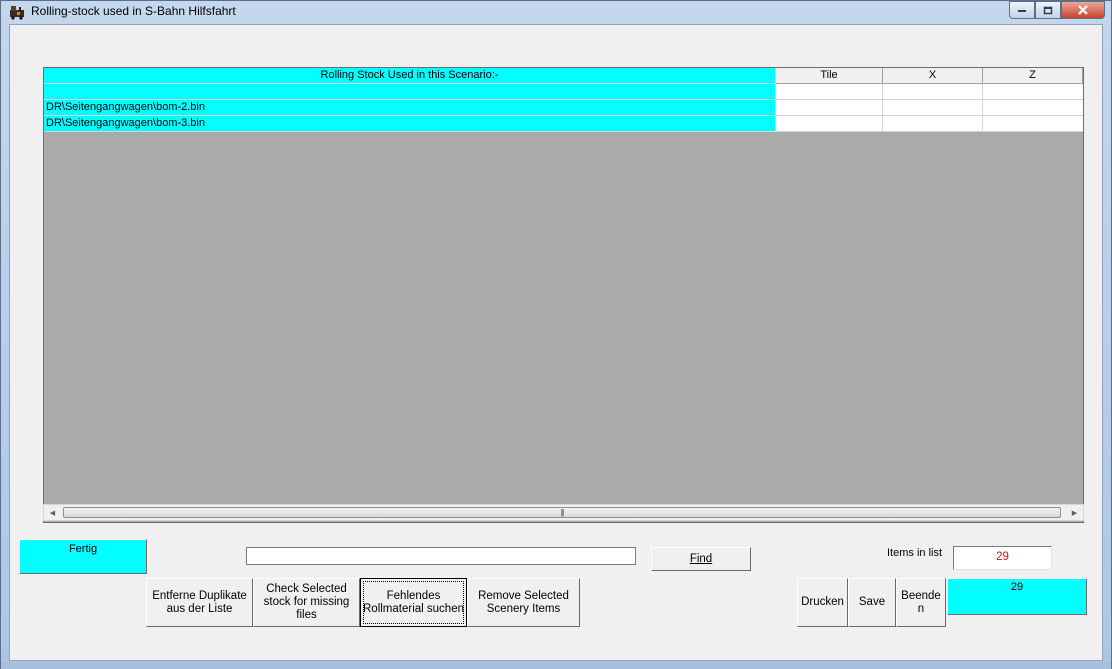 The width and height of the screenshot is (1112, 669). I want to click on window-bottom-border, so click(556, 665).